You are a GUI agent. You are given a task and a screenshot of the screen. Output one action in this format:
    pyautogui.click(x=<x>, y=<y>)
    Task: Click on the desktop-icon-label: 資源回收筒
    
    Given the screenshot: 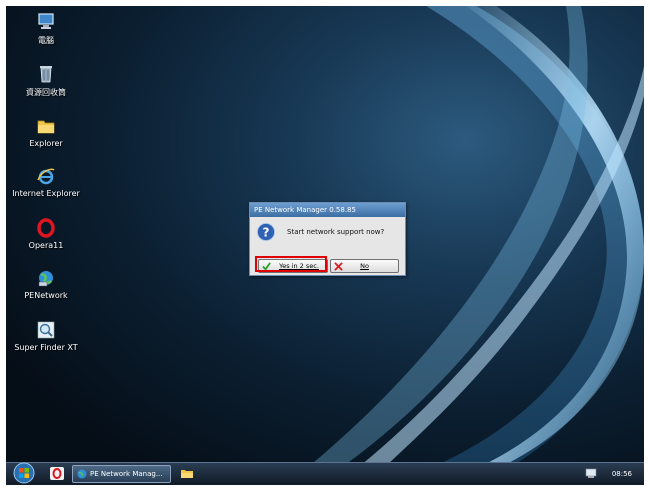 What is the action you would take?
    pyautogui.click(x=46, y=92)
    